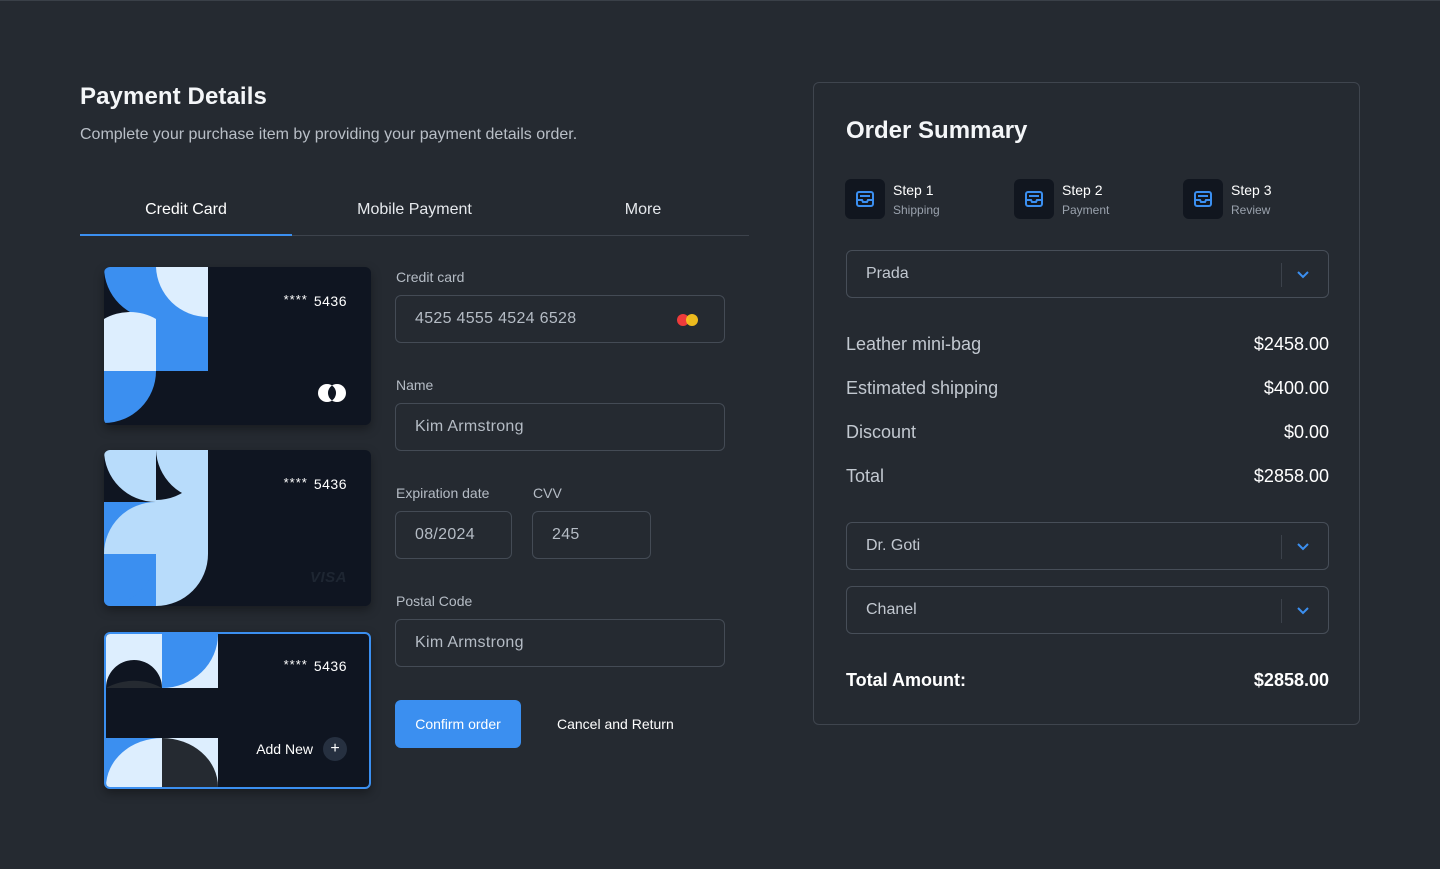 The height and width of the screenshot is (869, 1440). What do you see at coordinates (496, 318) in the screenshot?
I see `credit-card-value: 4525 4555 4524 6528` at bounding box center [496, 318].